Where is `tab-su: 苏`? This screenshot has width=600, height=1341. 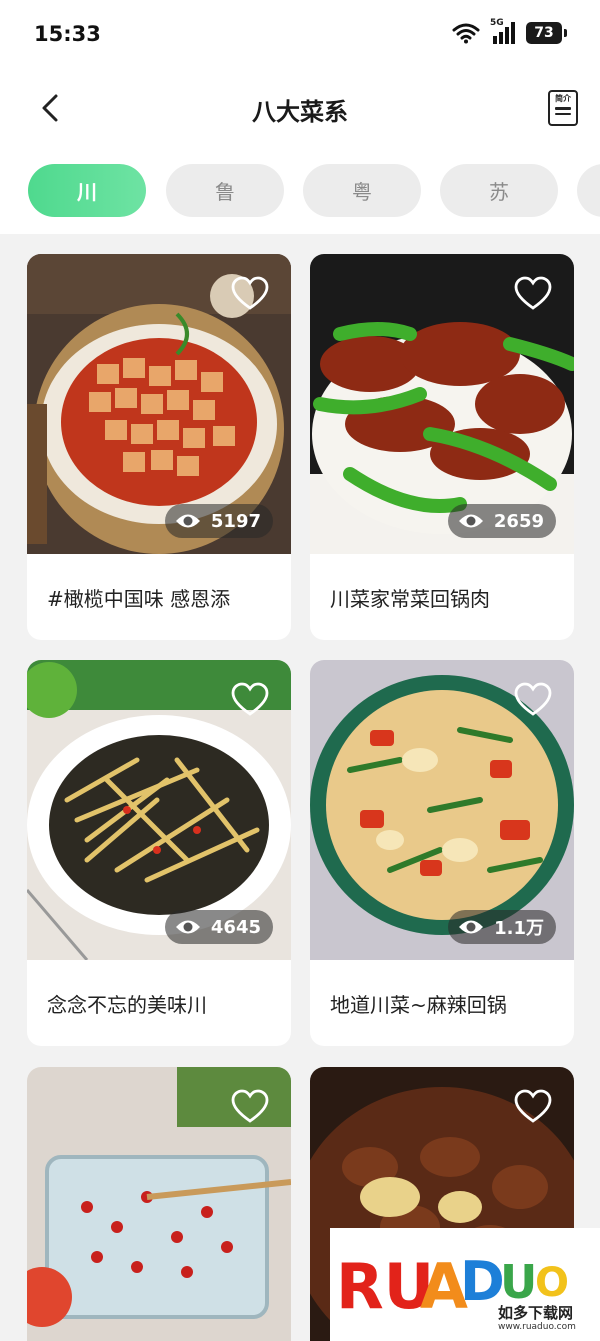
tab-su: 苏 is located at coordinates (499, 190).